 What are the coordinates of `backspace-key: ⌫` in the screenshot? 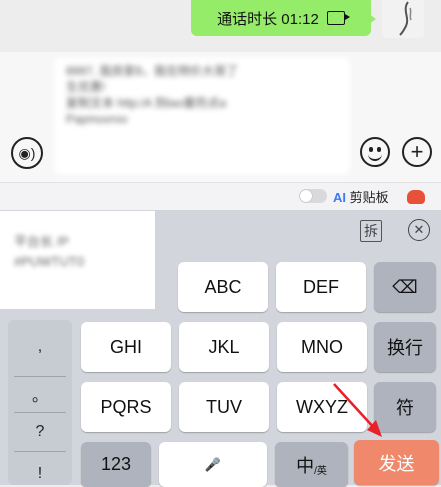 It's located at (405, 287).